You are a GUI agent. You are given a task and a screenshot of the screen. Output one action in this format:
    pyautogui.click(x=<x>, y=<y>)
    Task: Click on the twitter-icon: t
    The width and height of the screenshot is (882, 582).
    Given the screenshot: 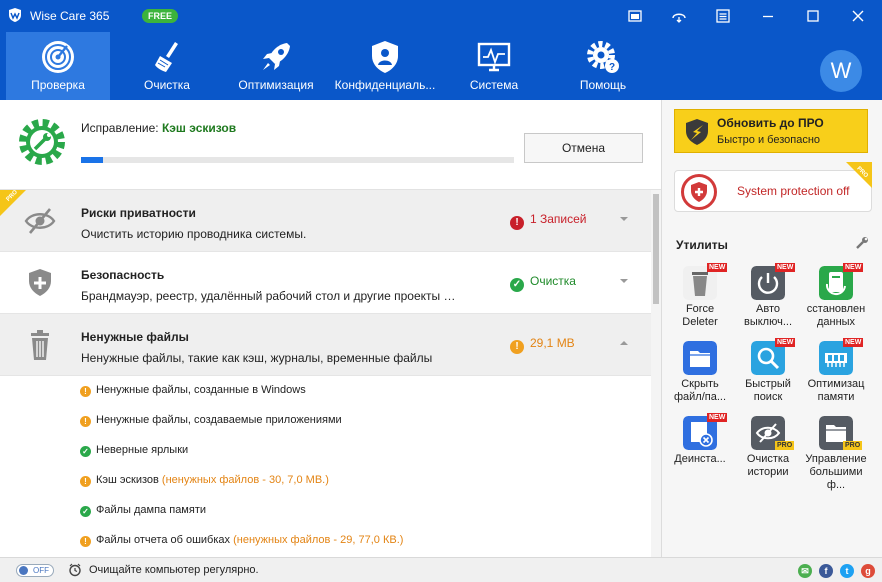 What is the action you would take?
    pyautogui.click(x=847, y=571)
    